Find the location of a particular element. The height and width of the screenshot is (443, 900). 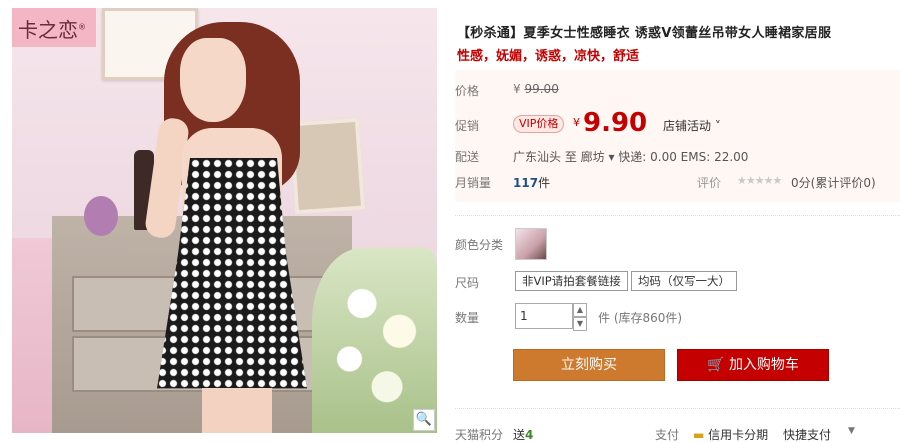

original-price: ¥ 99.00 is located at coordinates (536, 89).